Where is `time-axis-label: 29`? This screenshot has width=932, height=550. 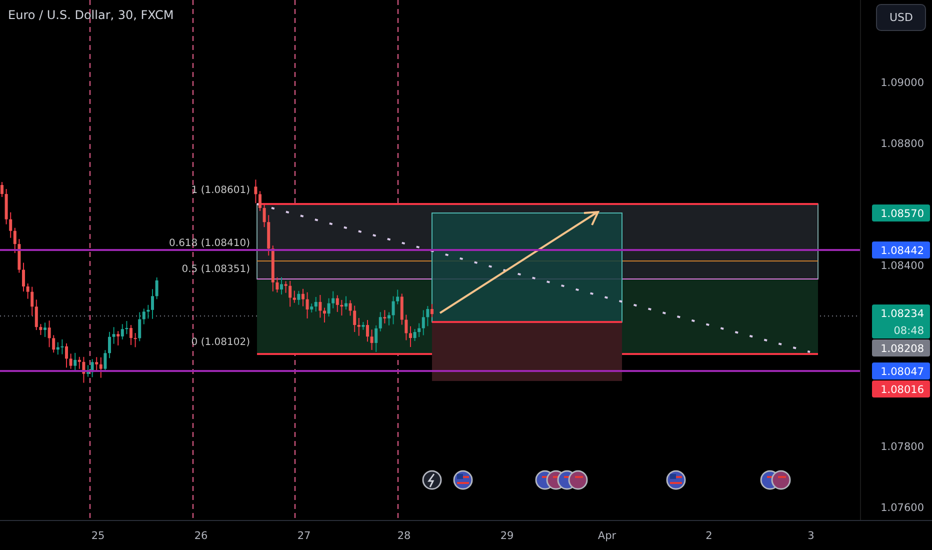
time-axis-label: 29 is located at coordinates (507, 536).